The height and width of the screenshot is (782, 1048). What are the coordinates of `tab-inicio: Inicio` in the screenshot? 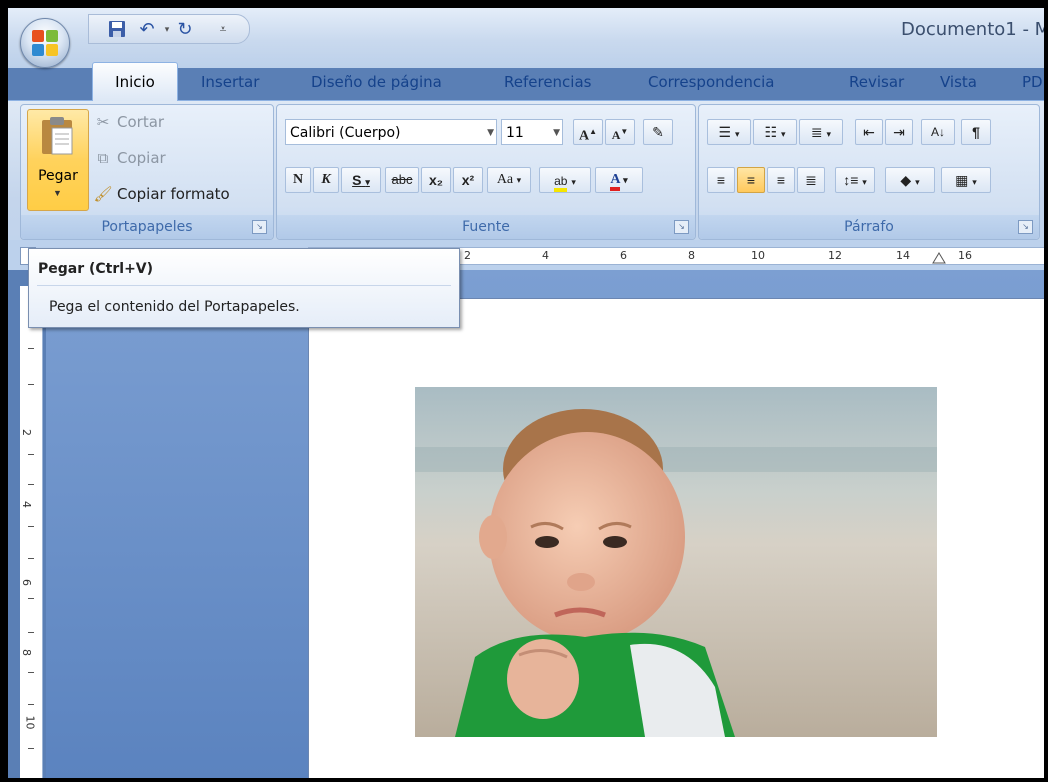 It's located at (135, 81).